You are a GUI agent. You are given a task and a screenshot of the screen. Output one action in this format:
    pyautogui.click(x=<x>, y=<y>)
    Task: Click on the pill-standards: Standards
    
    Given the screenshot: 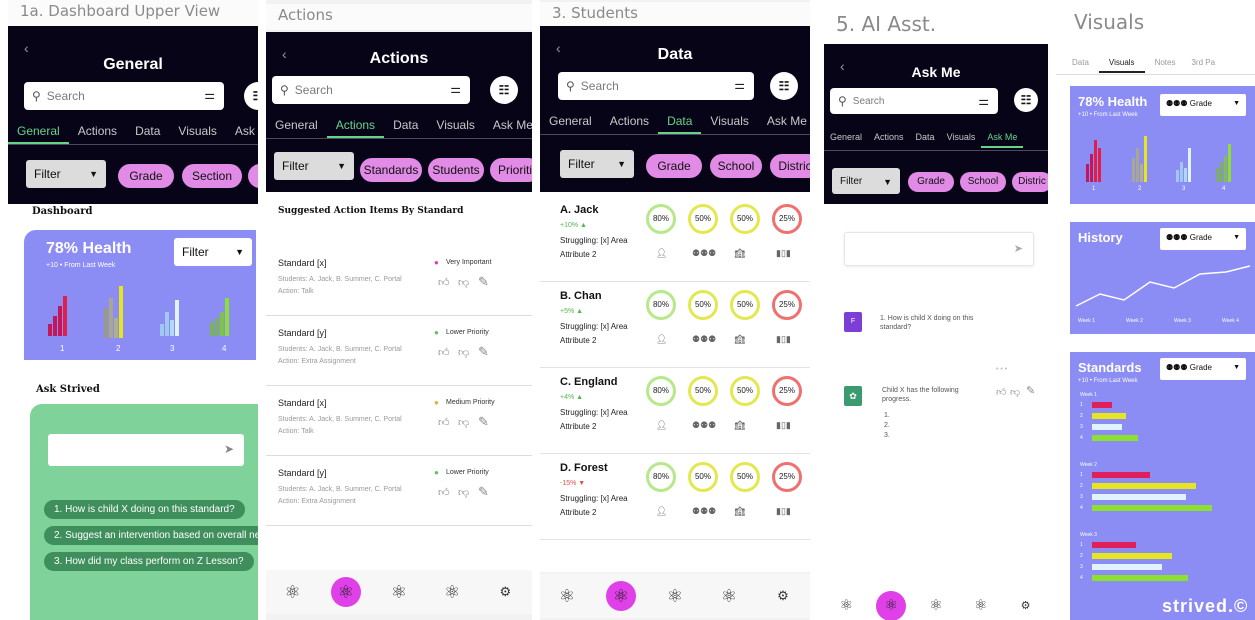 What is the action you would take?
    pyautogui.click(x=391, y=170)
    